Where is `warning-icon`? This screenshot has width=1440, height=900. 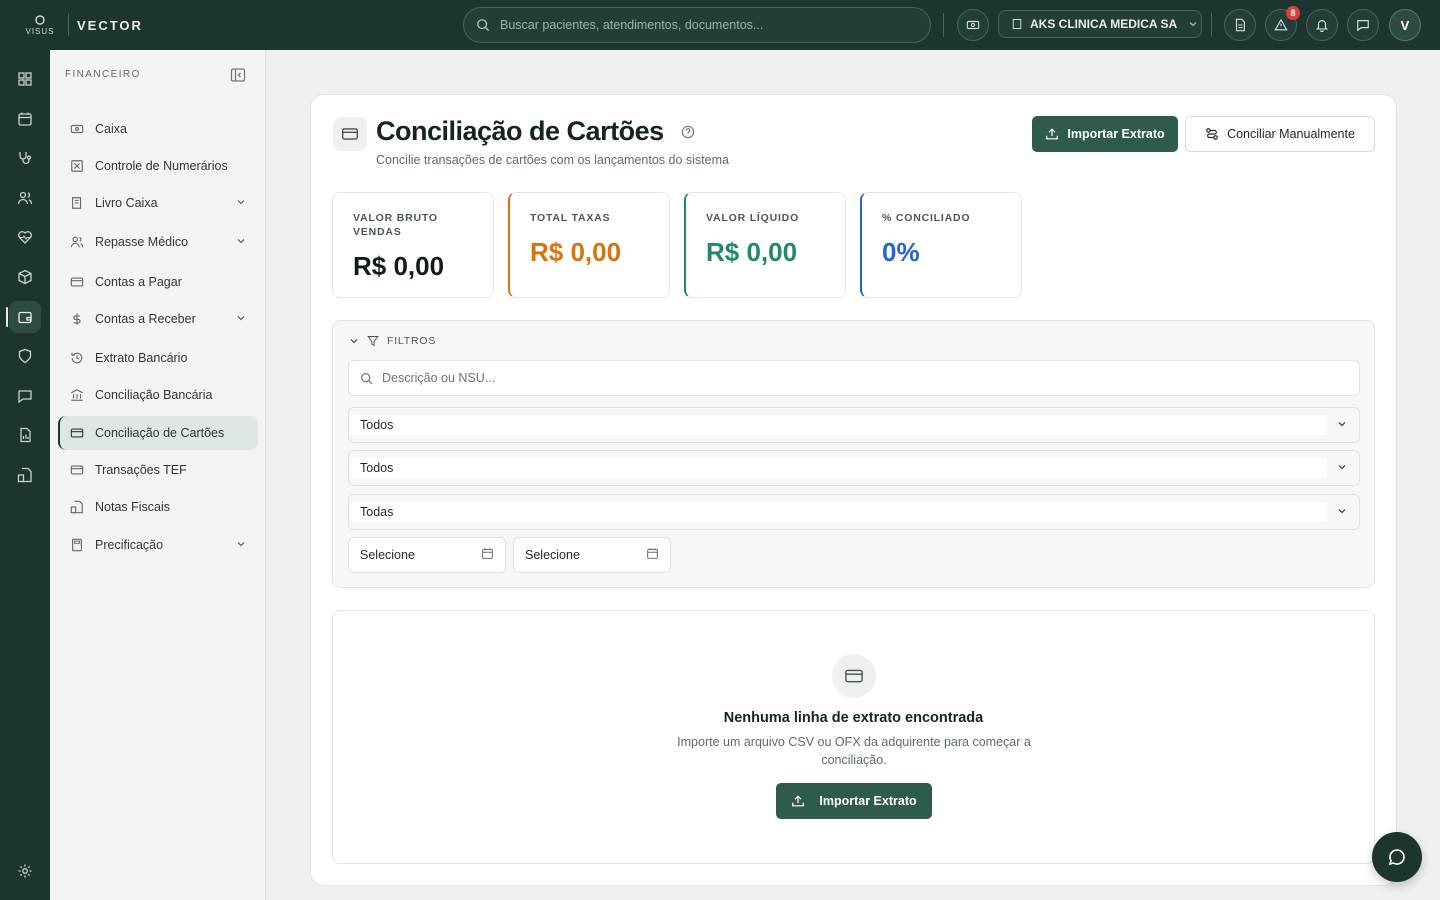
warning-icon is located at coordinates (1281, 24).